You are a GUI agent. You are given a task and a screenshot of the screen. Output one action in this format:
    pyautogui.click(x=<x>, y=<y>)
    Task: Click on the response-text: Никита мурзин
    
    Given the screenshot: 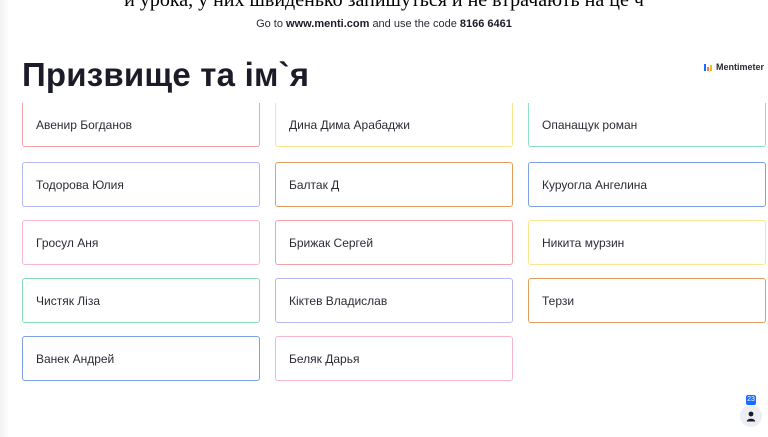 What is the action you would take?
    pyautogui.click(x=583, y=242)
    